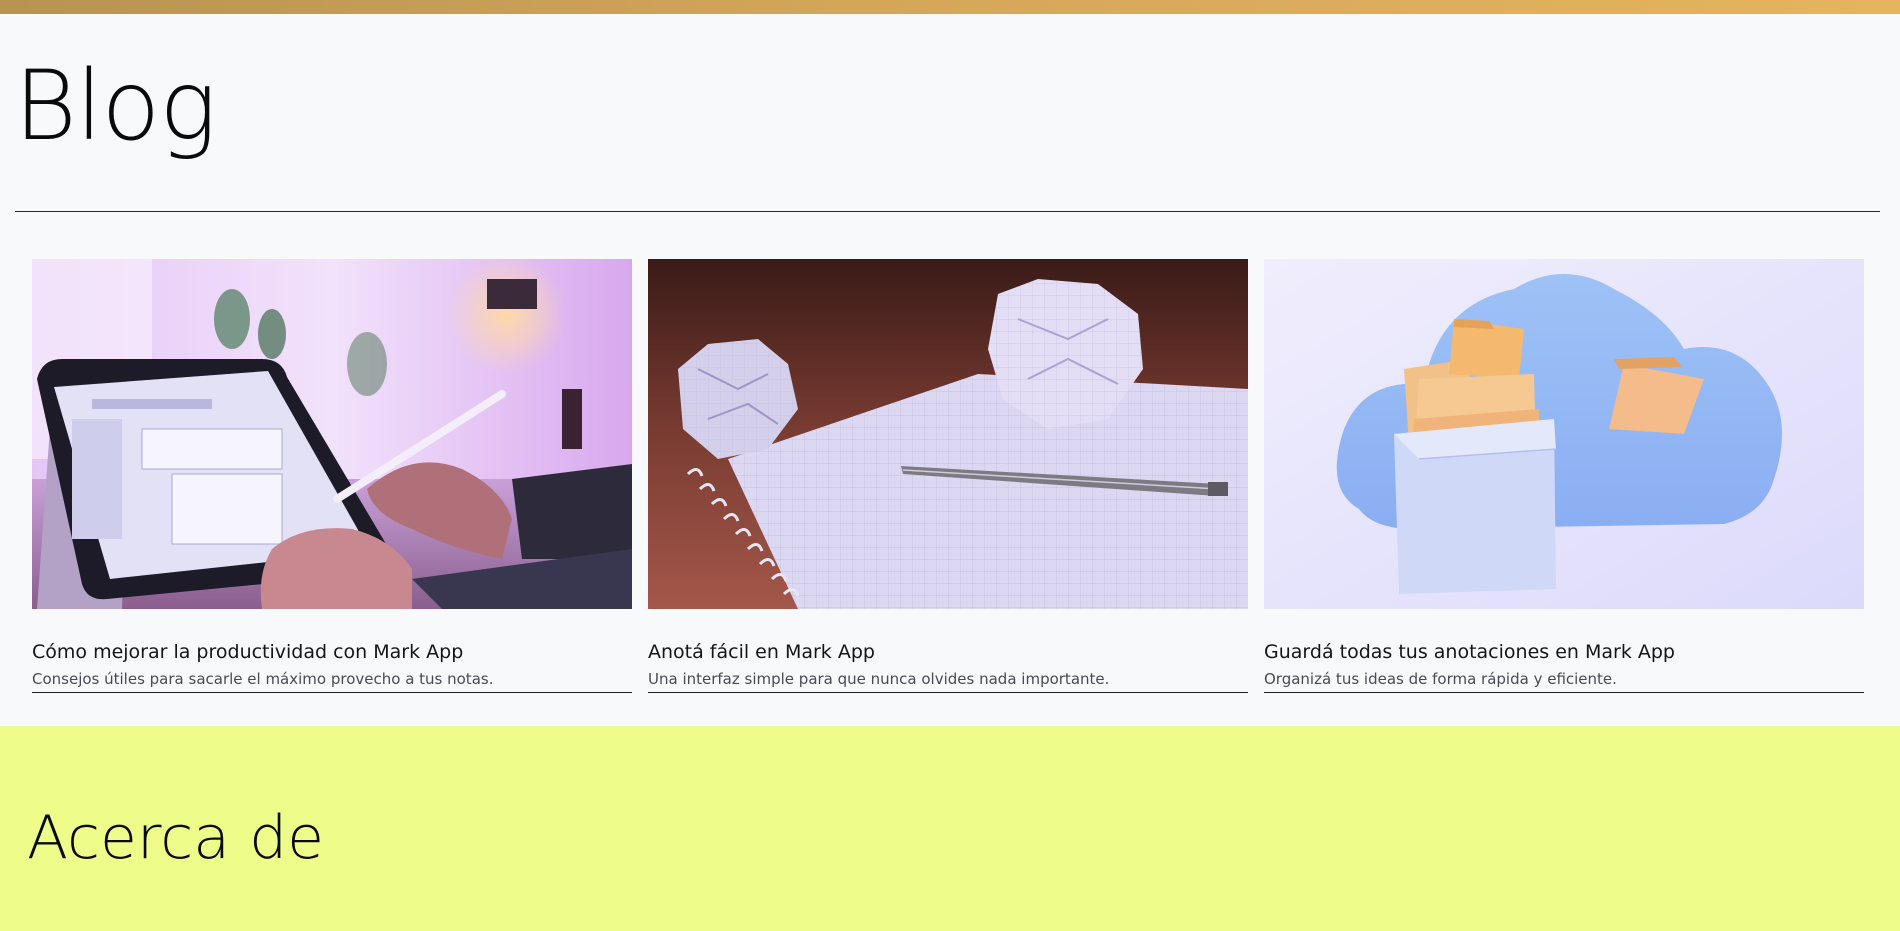 The width and height of the screenshot is (1900, 931). I want to click on post-image-cloud, so click(1564, 434).